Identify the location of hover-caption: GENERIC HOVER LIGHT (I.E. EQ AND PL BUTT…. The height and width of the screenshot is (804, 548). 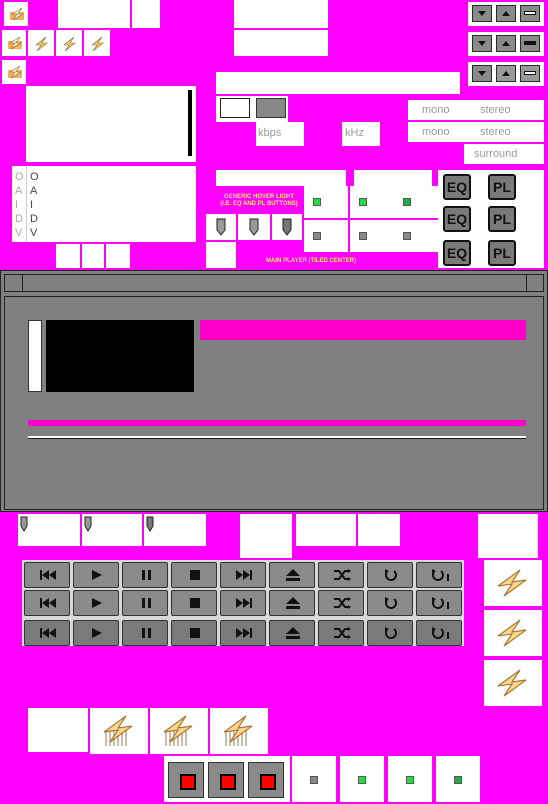
(259, 201).